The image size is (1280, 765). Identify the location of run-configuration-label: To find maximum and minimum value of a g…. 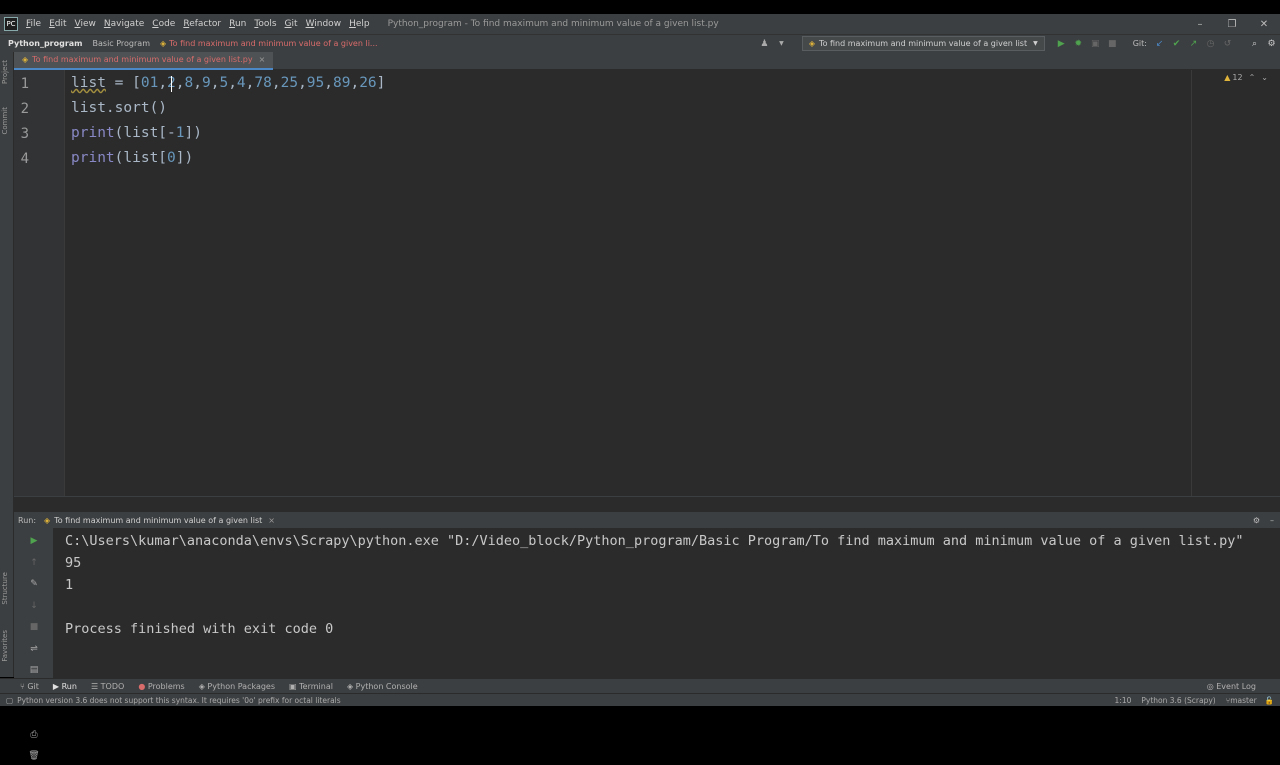
(923, 43).